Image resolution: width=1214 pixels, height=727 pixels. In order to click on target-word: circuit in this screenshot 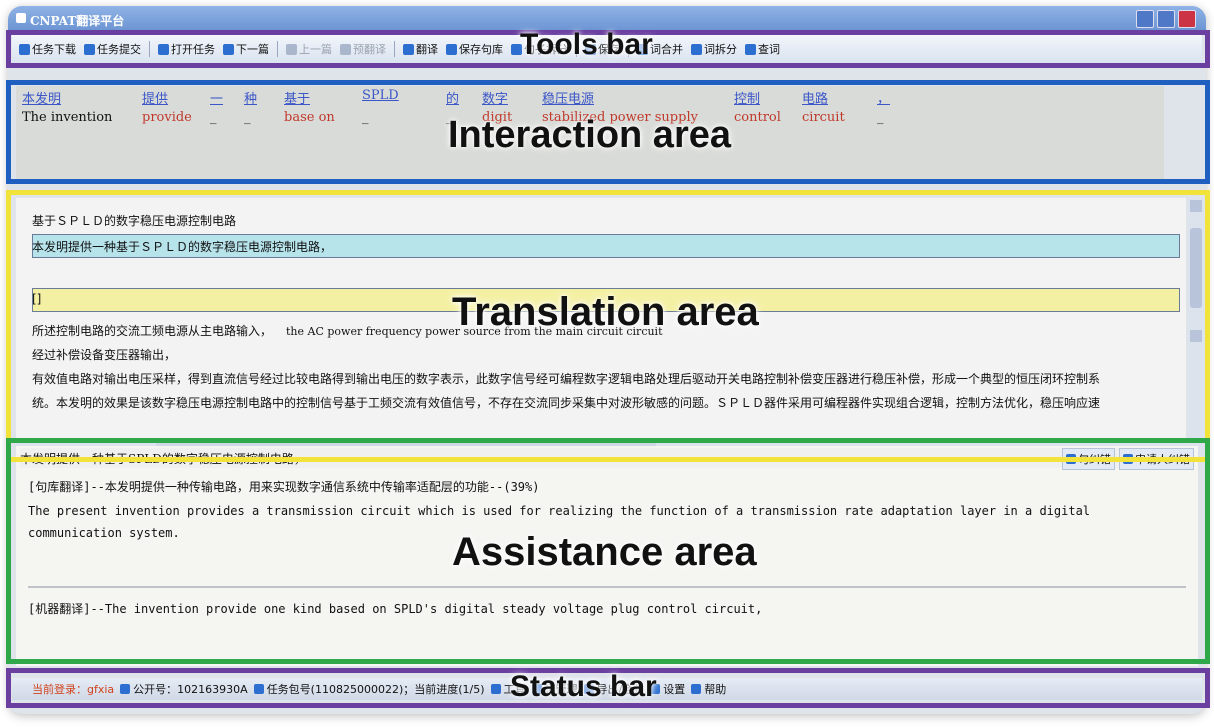, I will do `click(823, 117)`.